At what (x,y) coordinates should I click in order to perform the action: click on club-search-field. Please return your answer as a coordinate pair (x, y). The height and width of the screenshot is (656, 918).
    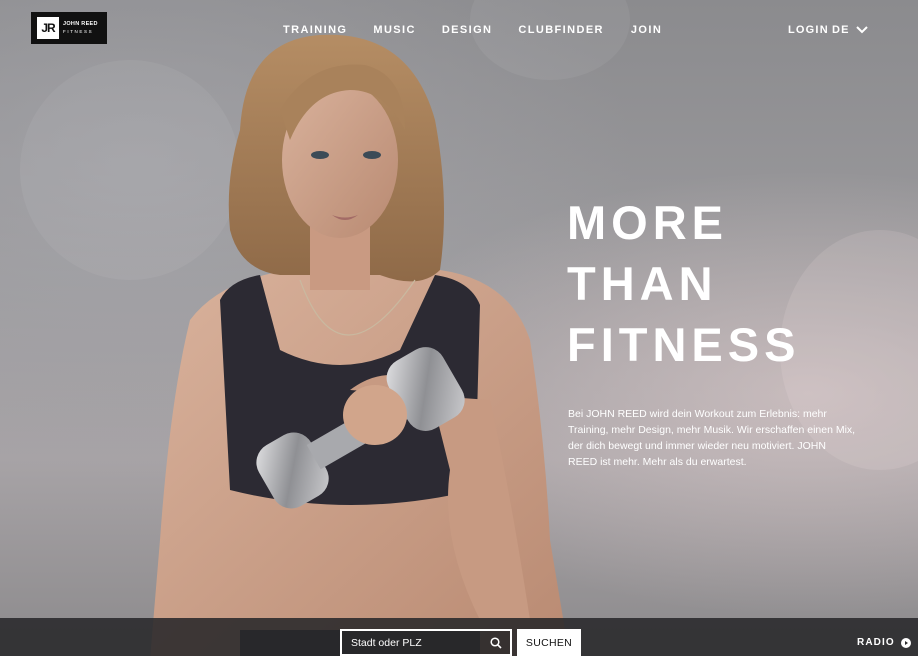
    Looking at the image, I should click on (426, 642).